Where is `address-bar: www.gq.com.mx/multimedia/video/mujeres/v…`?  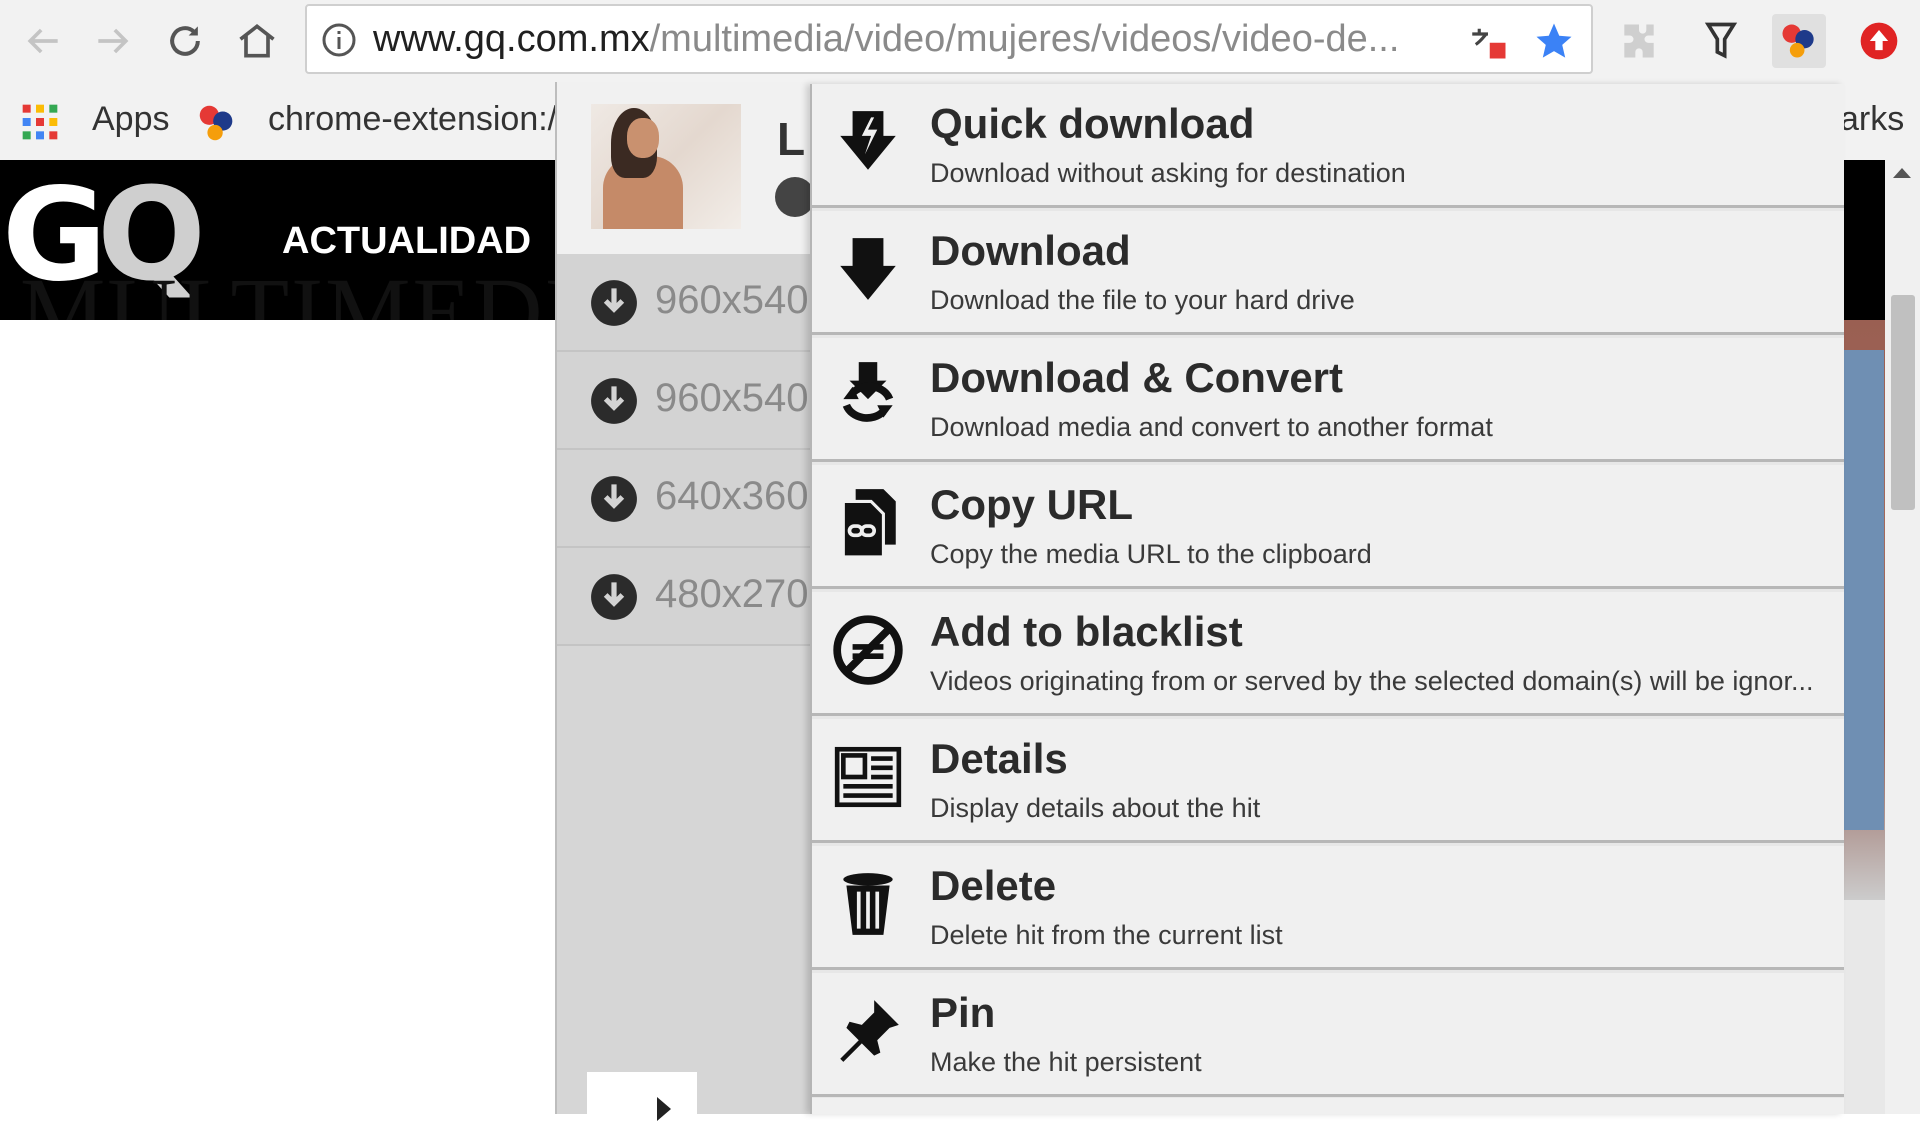
address-bar: www.gq.com.mx/multimedia/video/mujeres/v… is located at coordinates (949, 39).